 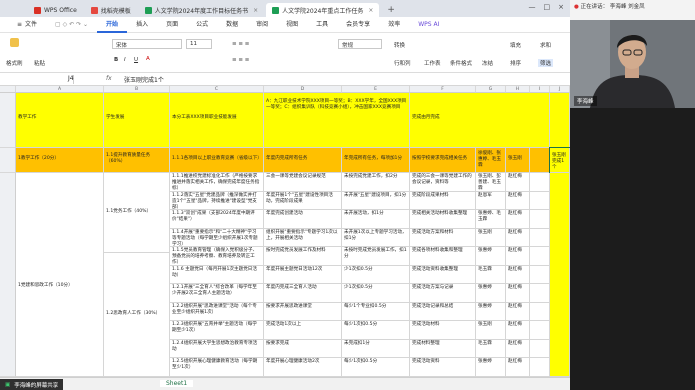 I want to click on menu-insert: 插入, so click(x=142, y=25).